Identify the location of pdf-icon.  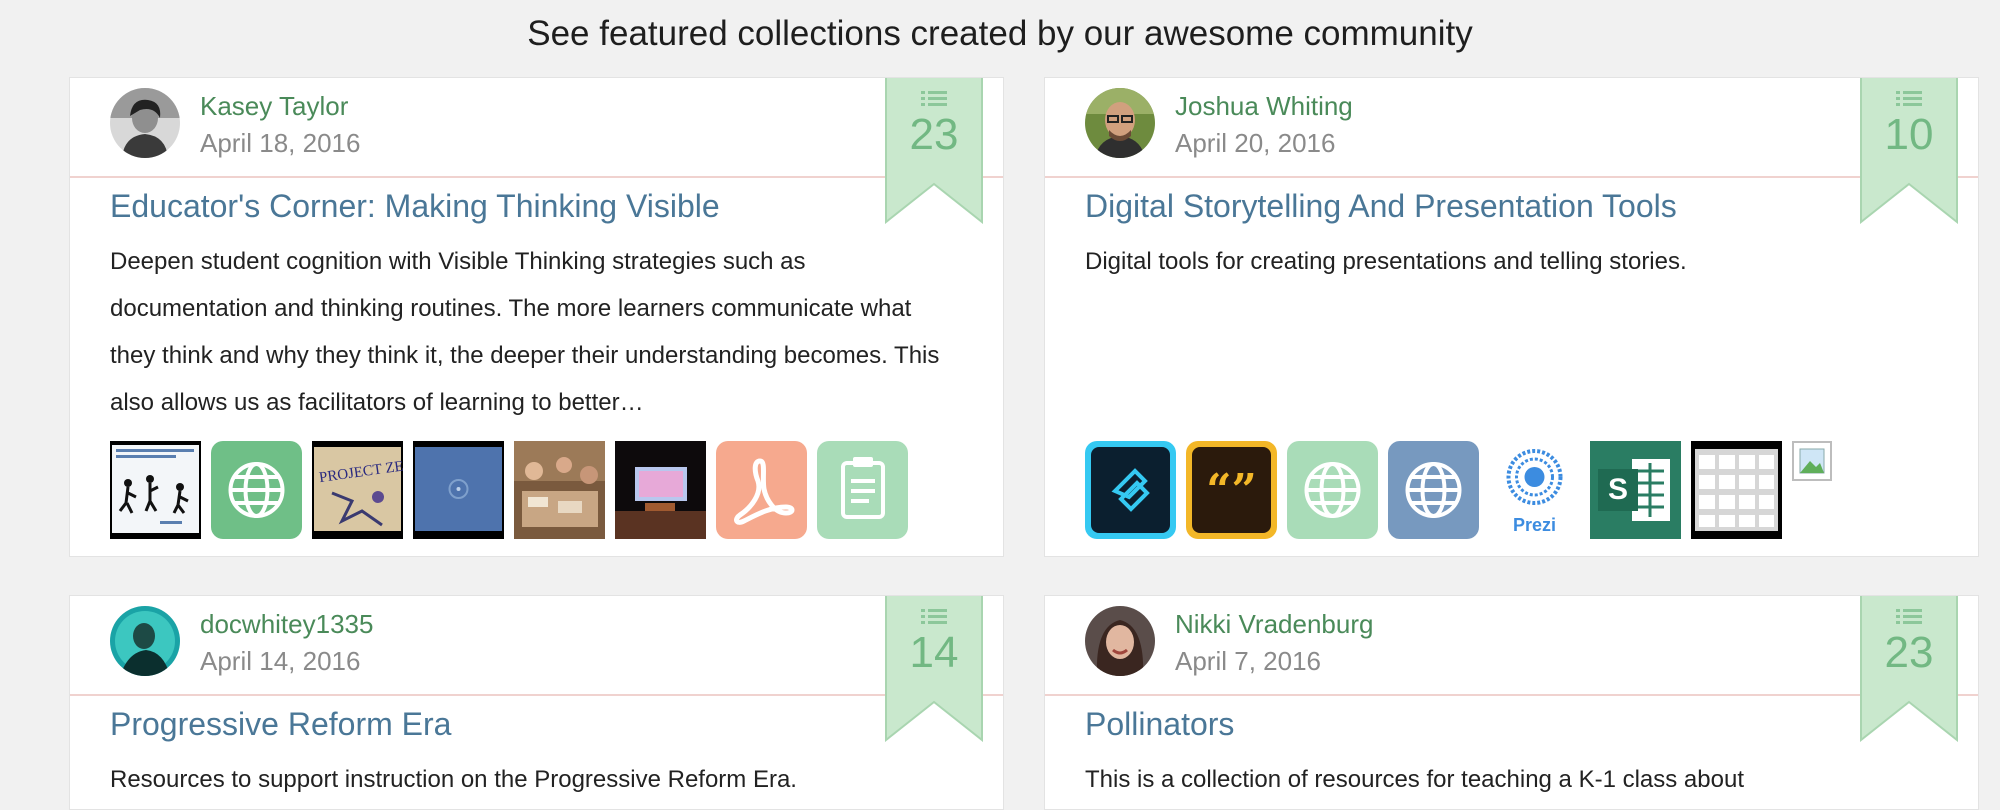
(761, 490).